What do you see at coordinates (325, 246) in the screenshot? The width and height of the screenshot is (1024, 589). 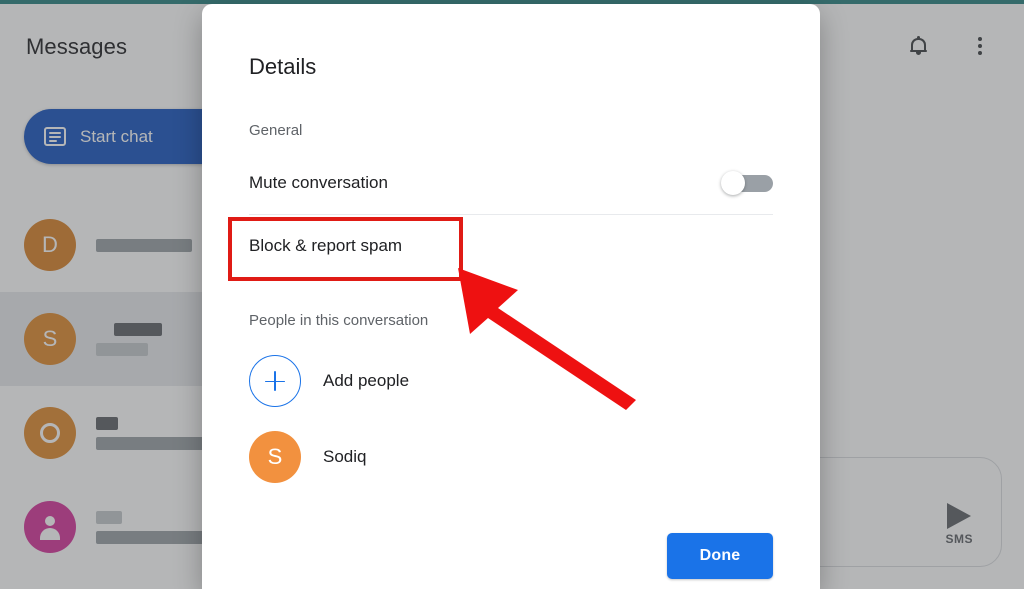 I see `block-and-report-spam-item: Block & report spam` at bounding box center [325, 246].